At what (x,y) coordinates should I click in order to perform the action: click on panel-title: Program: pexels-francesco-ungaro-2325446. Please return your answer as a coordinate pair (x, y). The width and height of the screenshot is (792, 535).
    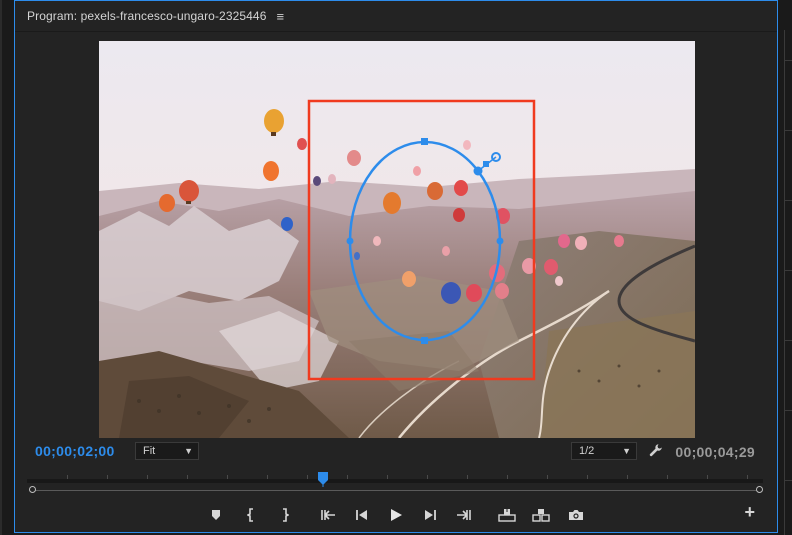
    Looking at the image, I should click on (147, 16).